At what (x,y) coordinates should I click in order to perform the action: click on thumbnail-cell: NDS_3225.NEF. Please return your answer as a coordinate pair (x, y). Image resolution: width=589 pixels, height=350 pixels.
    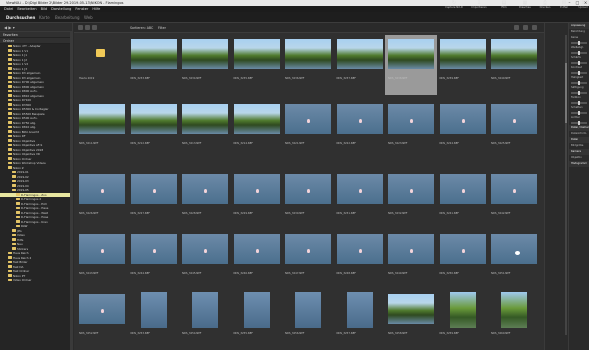
    Looking at the image, I should click on (514, 130).